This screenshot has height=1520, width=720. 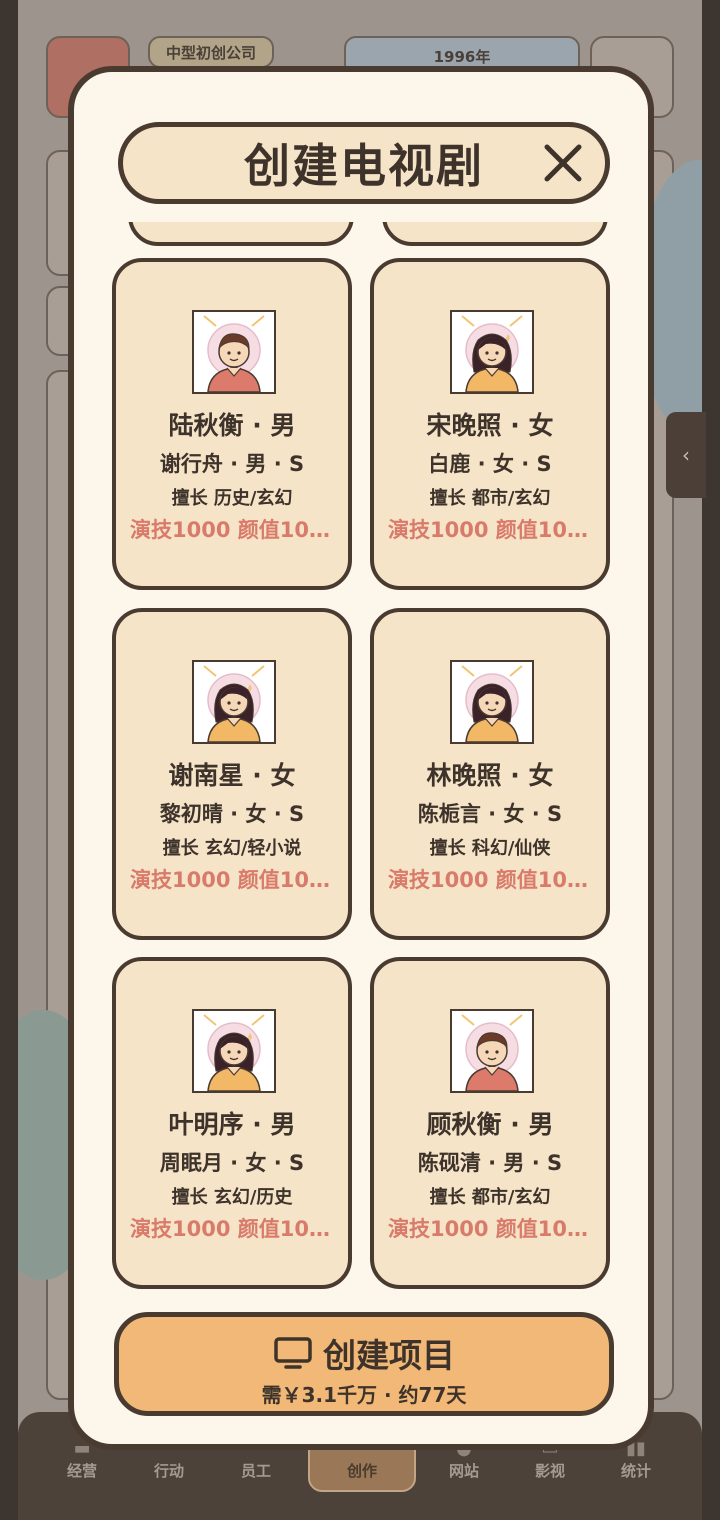 What do you see at coordinates (232, 464) in the screenshot?
I see `actor-info: 谢行舟 · 男 · S` at bounding box center [232, 464].